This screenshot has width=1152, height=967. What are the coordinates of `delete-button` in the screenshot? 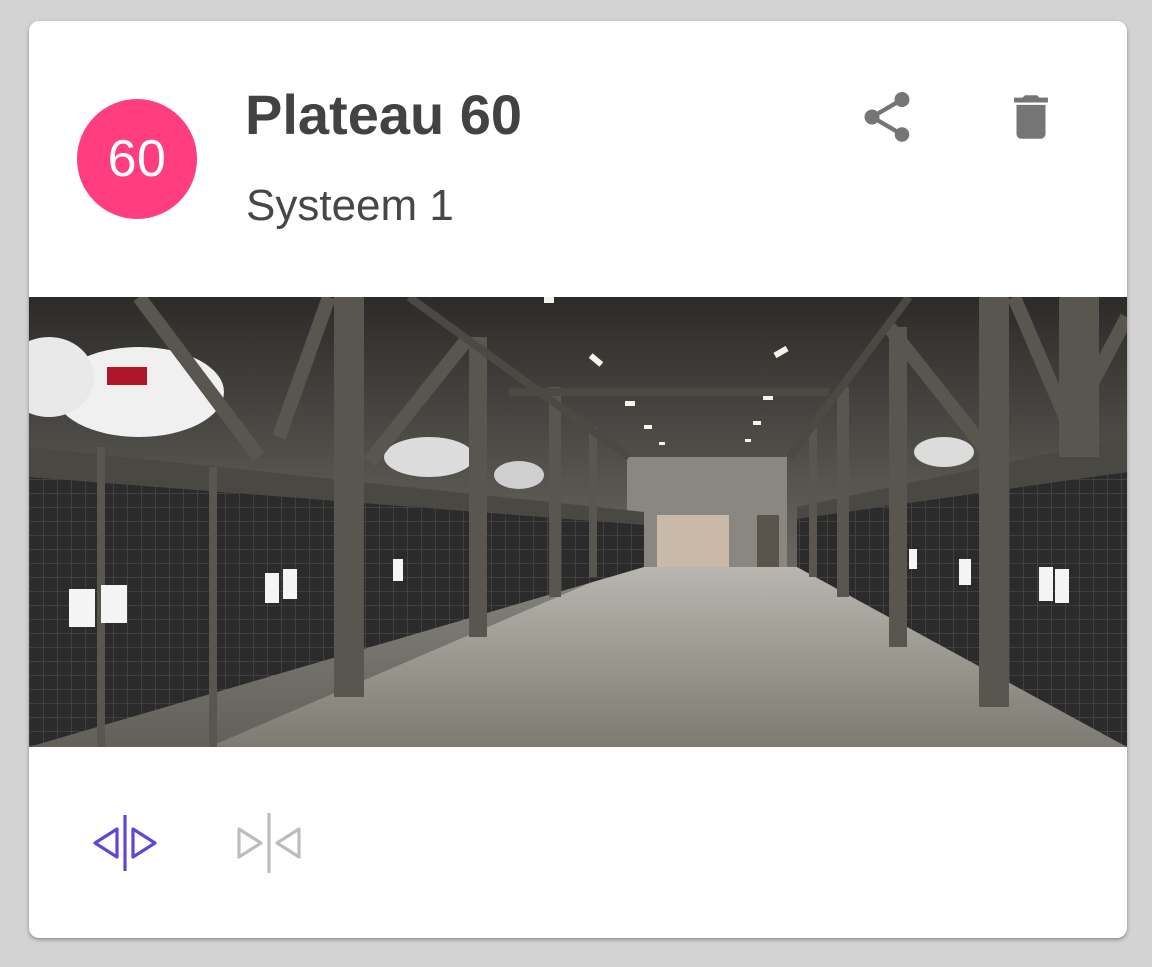 It's located at (1031, 117).